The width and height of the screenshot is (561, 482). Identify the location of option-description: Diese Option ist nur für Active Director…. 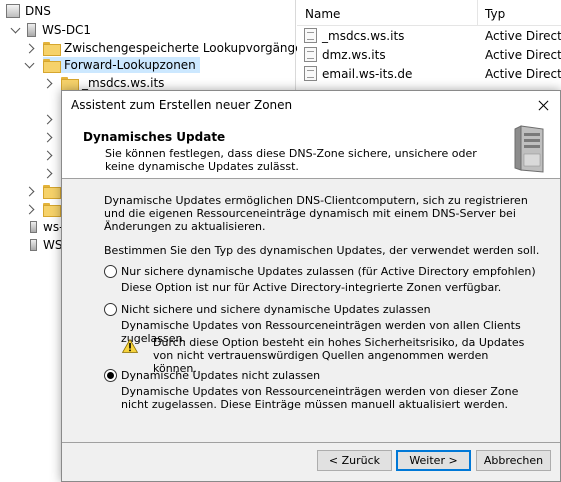
(311, 287).